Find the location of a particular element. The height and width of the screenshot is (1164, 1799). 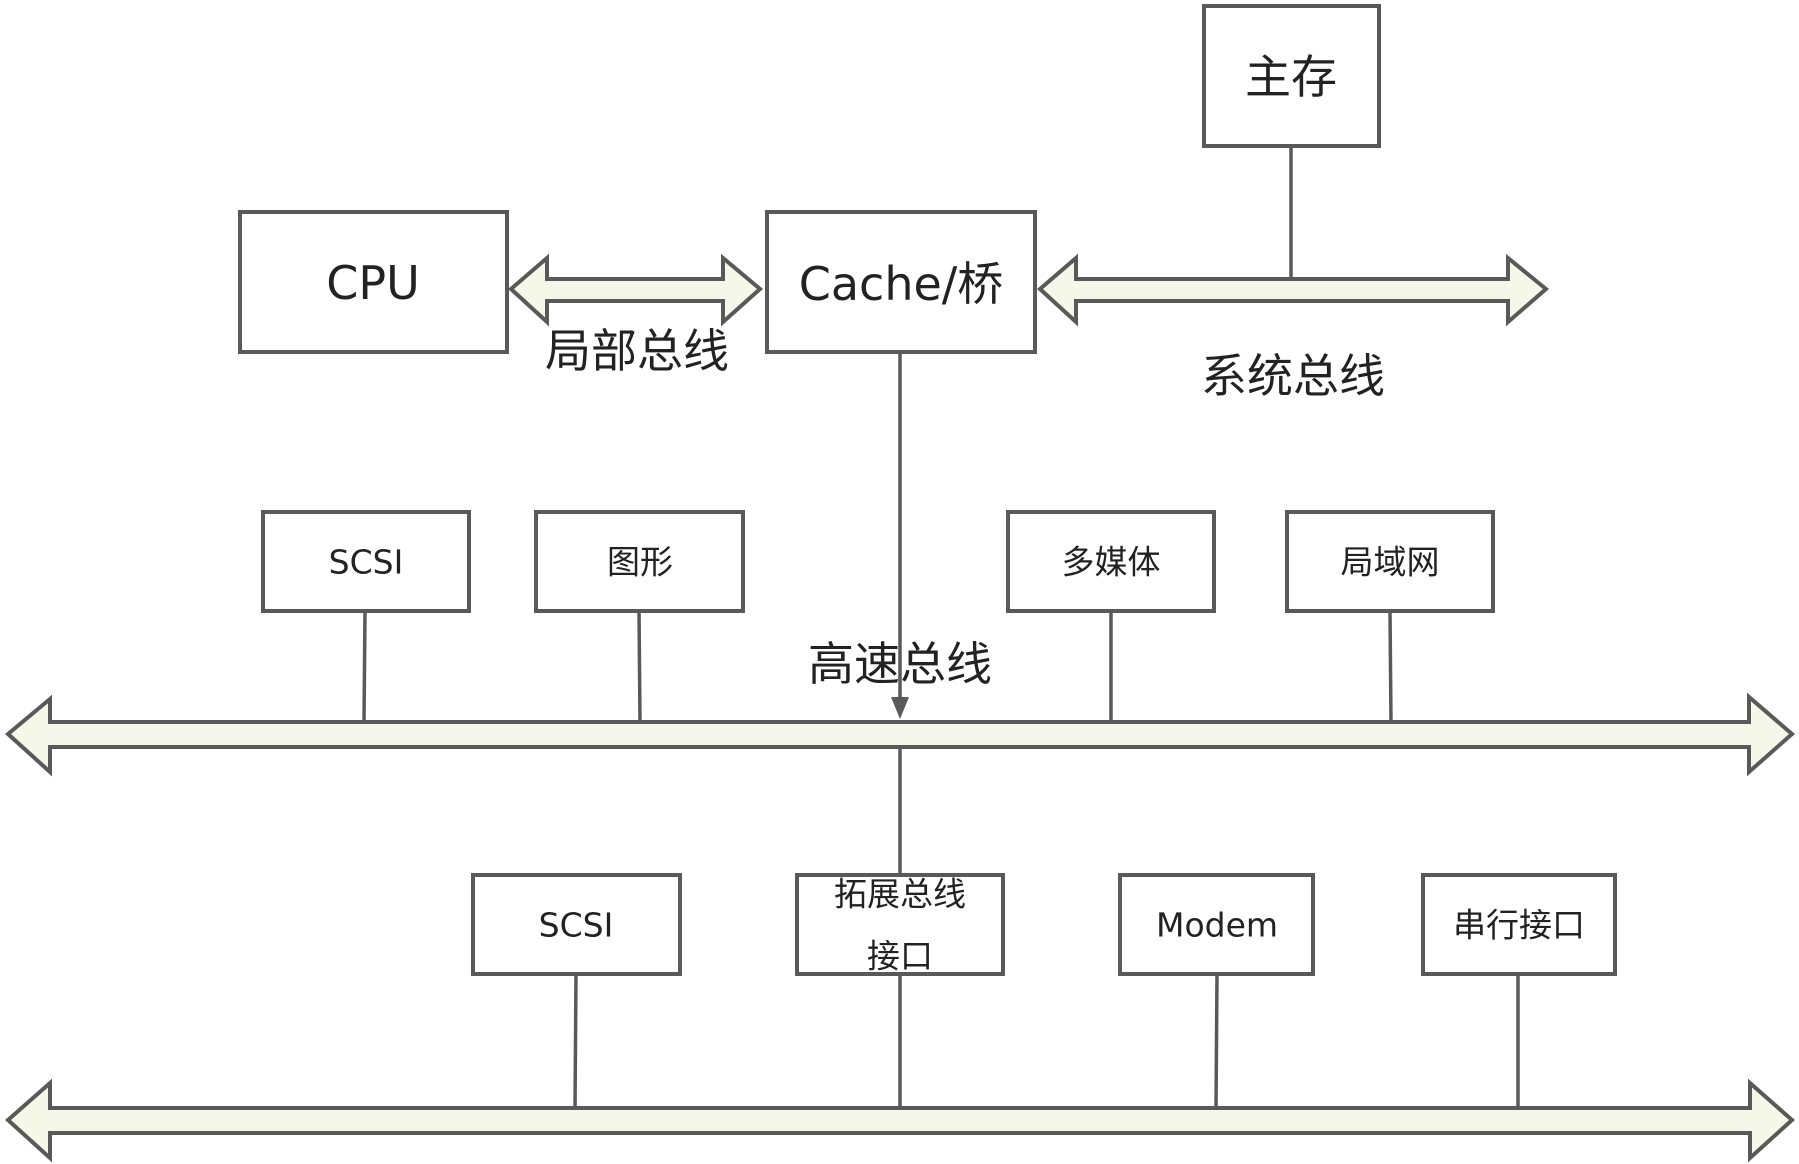

hs-lan-wire is located at coordinates (1390, 666).